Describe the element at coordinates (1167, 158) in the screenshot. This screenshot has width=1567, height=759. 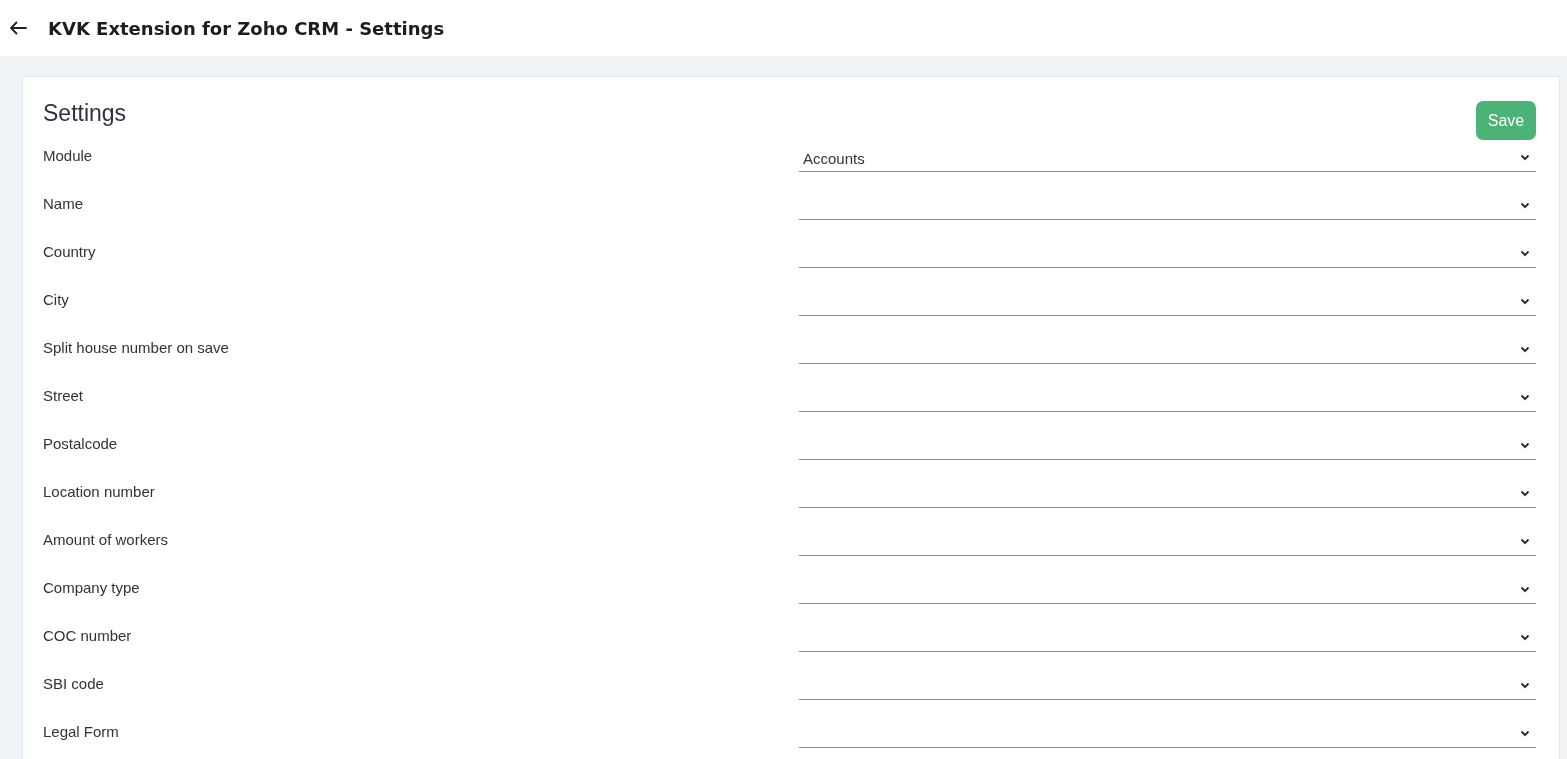
I see `dropdown-field: Accounts` at that location.